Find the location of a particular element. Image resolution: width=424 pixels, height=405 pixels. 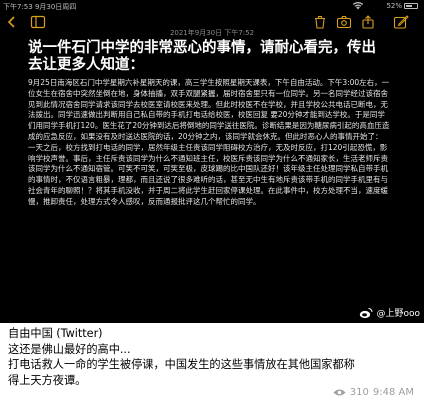

battery-icon is located at coordinates (411, 6).